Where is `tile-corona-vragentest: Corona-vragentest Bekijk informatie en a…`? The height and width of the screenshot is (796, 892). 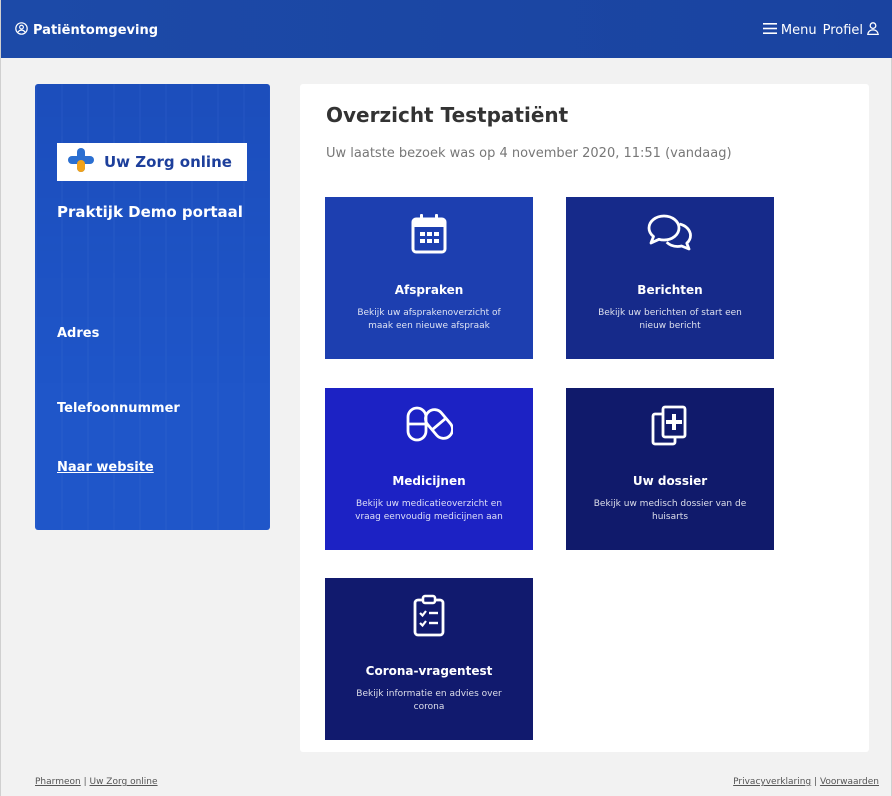
tile-corona-vragentest: Corona-vragentest Bekijk informatie en a… is located at coordinates (429, 659).